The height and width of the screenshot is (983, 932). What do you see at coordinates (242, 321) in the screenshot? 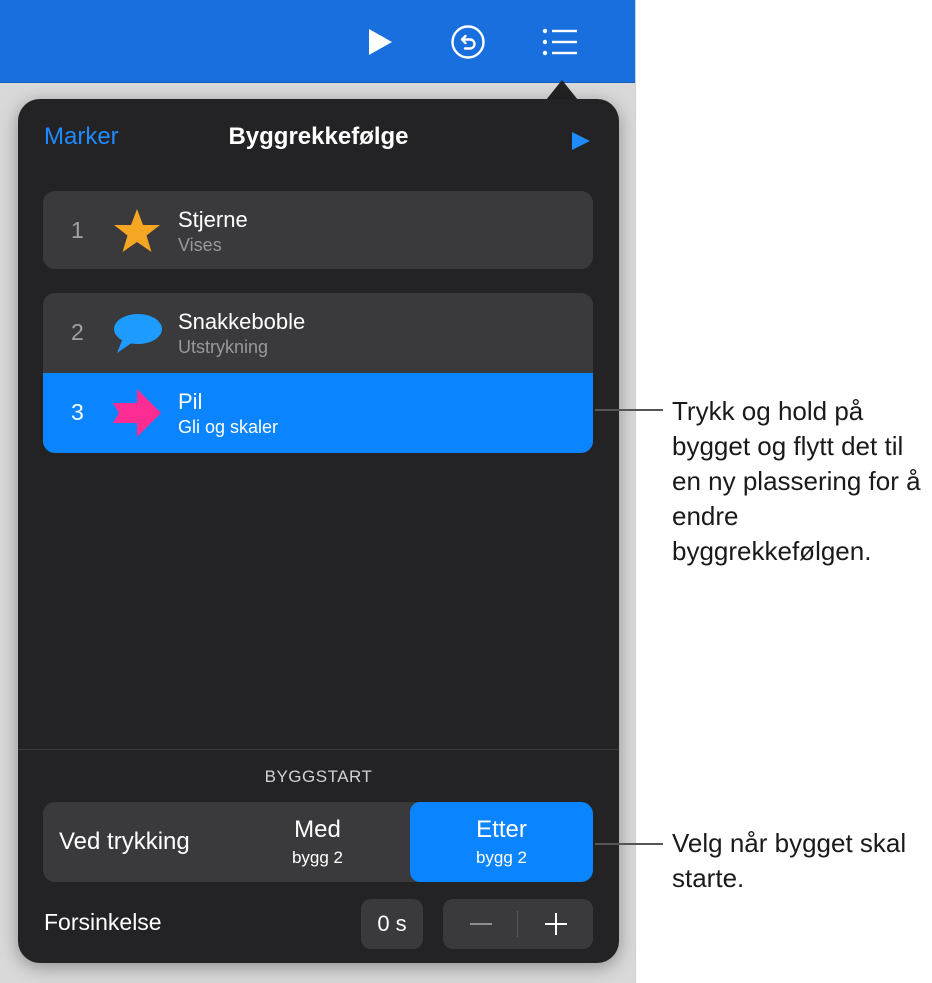
I see `build-name: Snakkeboble` at bounding box center [242, 321].